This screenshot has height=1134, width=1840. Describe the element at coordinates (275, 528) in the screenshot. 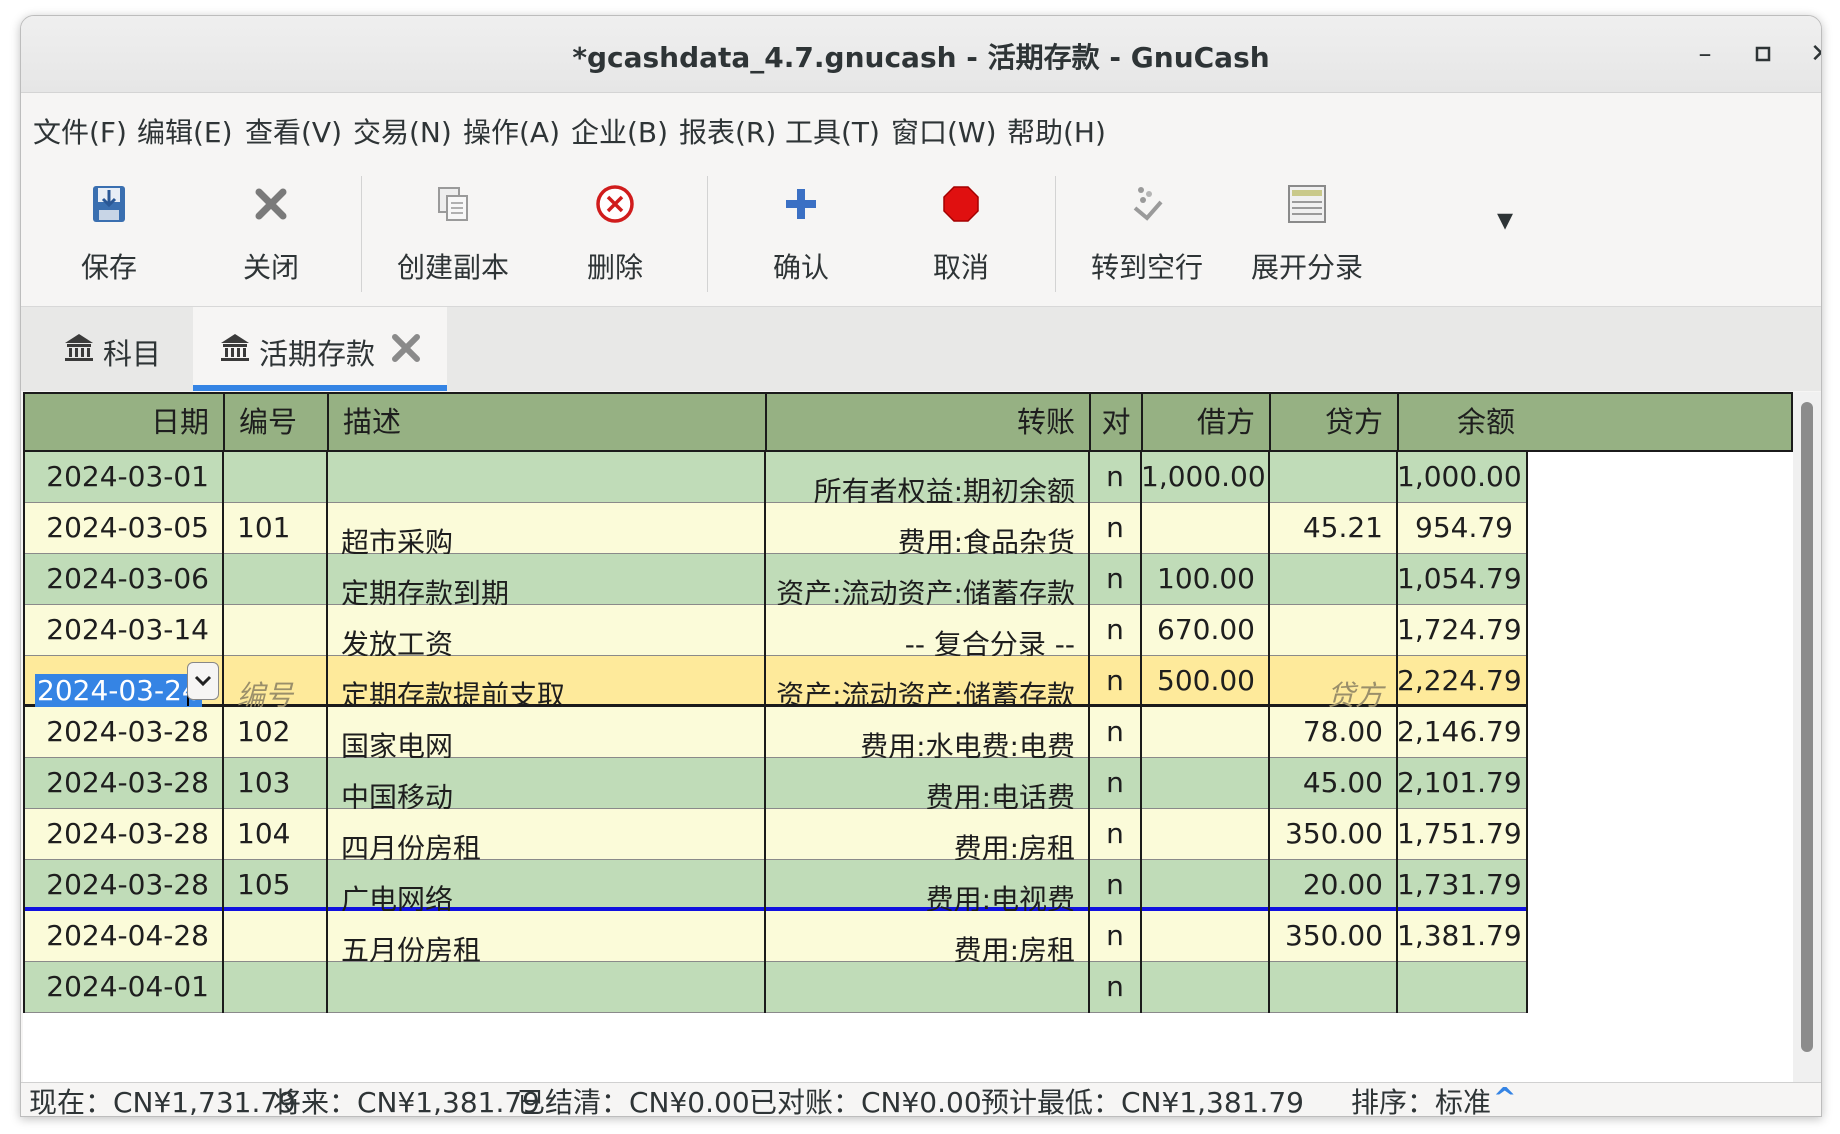

I see `cell-num: 101` at that location.